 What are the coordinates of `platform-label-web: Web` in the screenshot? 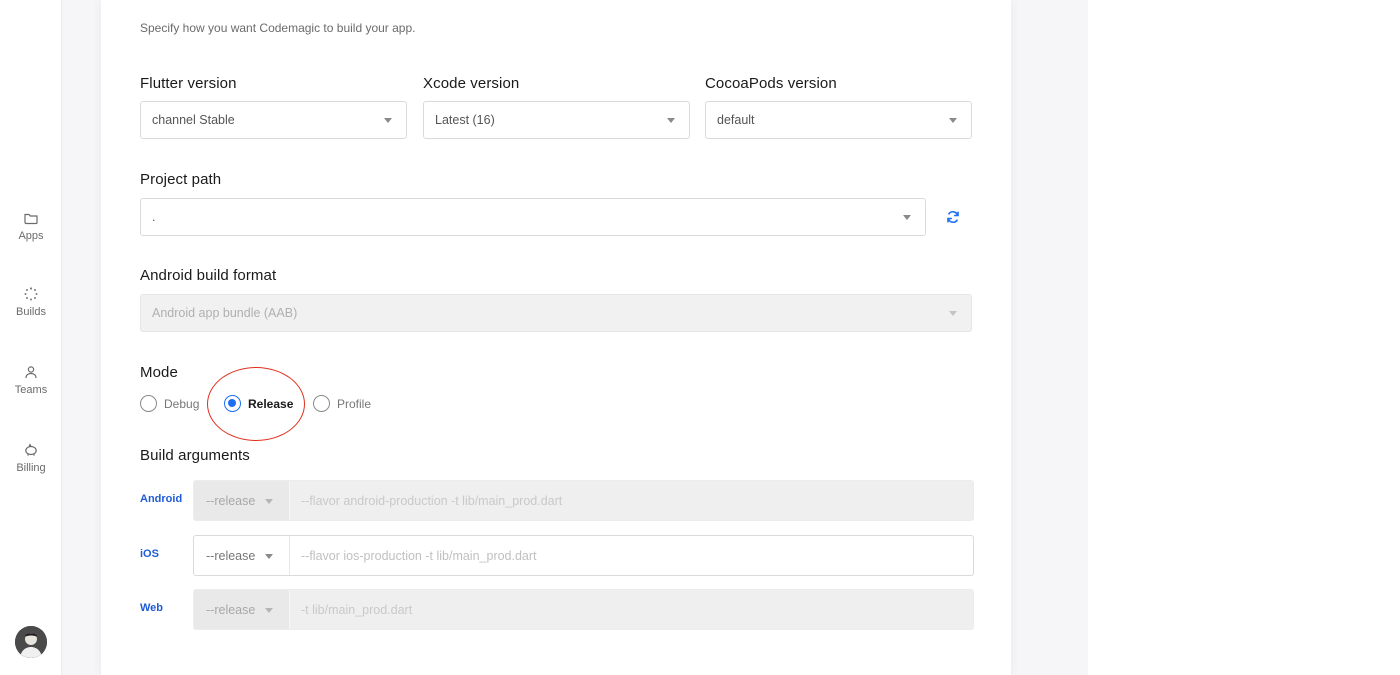 It's located at (152, 608).